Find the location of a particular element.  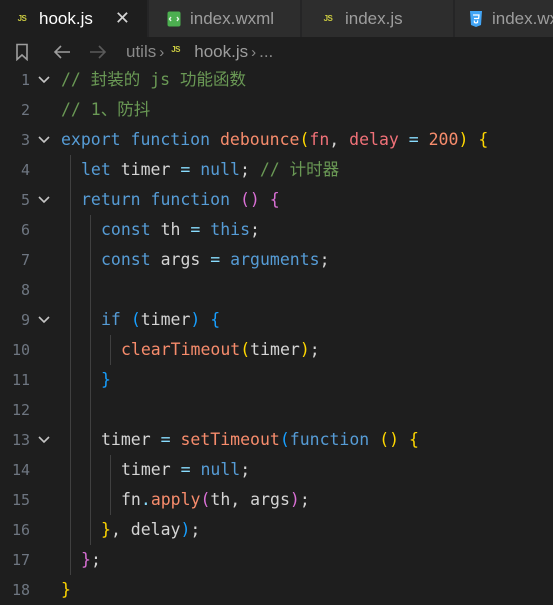

wxml-file-icon is located at coordinates (174, 19).